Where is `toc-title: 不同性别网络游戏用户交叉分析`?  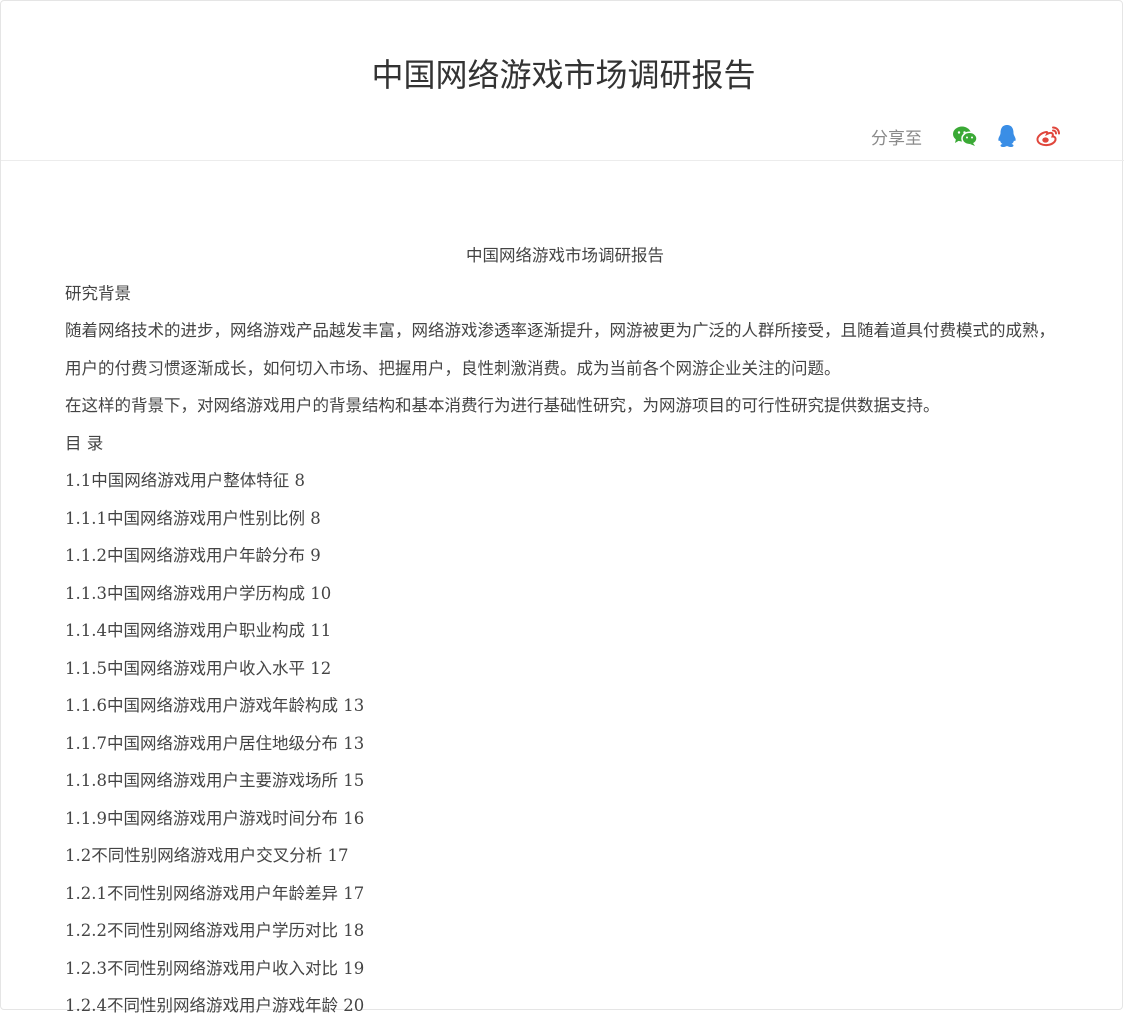 toc-title: 不同性别网络游戏用户交叉分析 is located at coordinates (207, 855).